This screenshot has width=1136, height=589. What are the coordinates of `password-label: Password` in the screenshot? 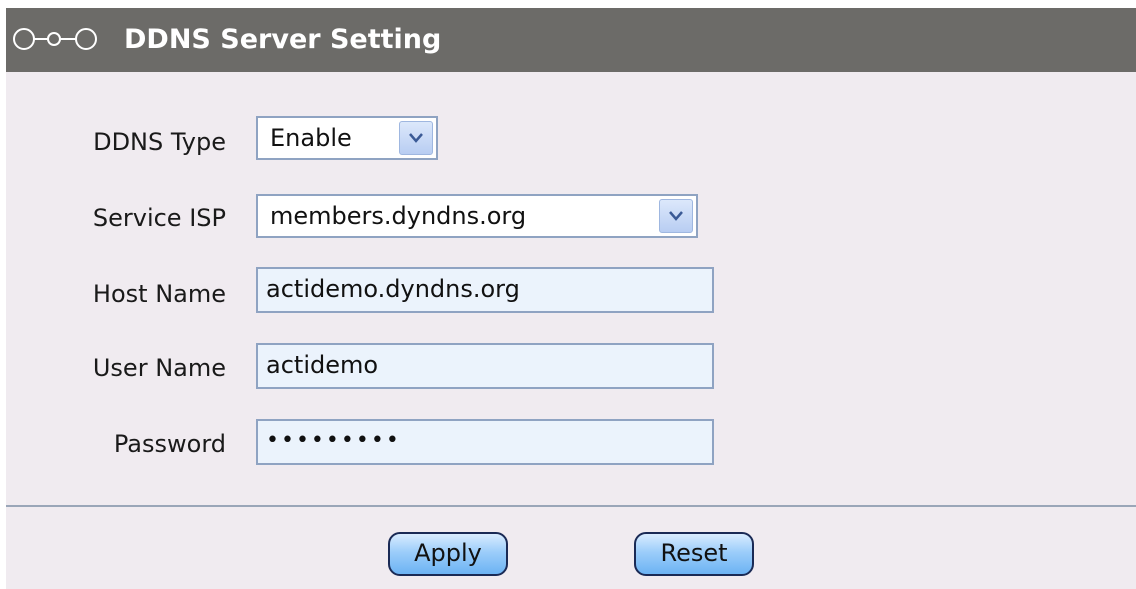 It's located at (169, 444).